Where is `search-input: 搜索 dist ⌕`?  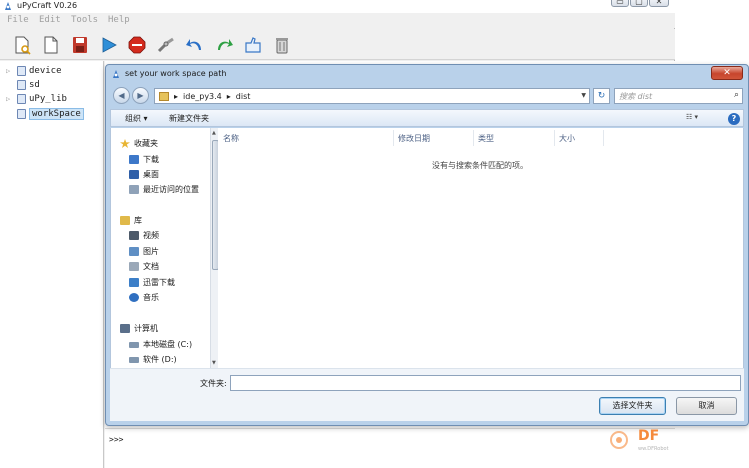 search-input: 搜索 dist ⌕ is located at coordinates (678, 96).